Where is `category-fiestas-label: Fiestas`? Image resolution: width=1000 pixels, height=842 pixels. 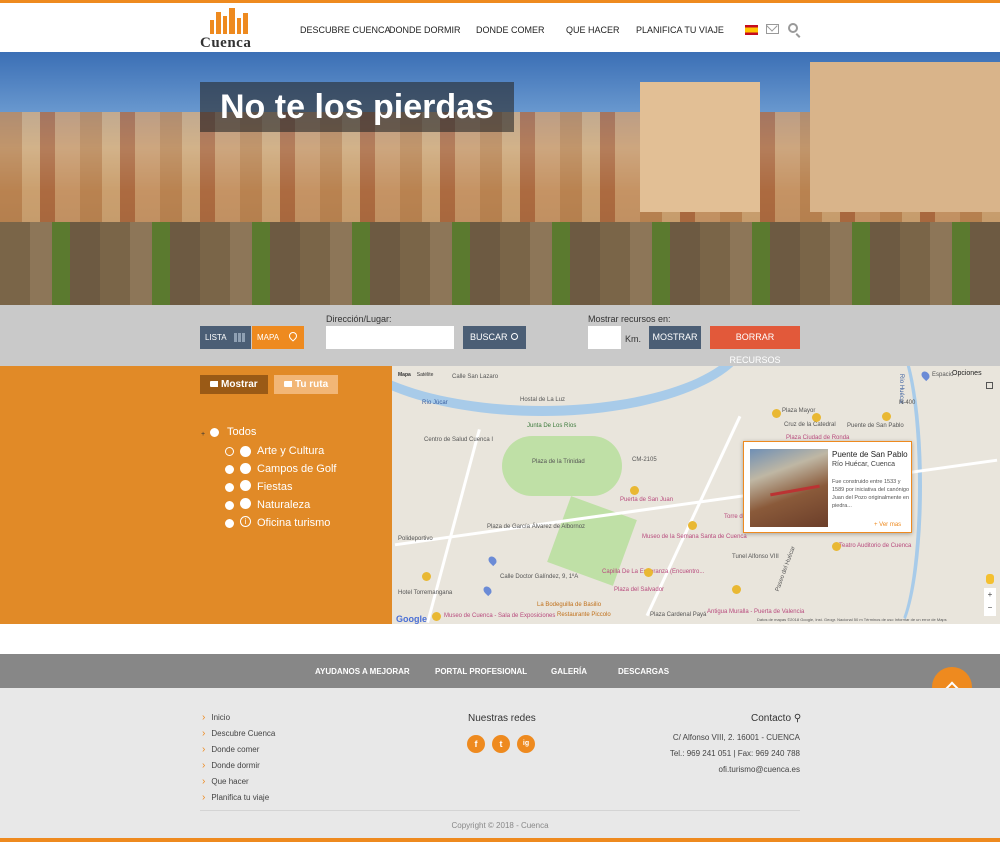
category-fiestas-label: Fiestas is located at coordinates (274, 487).